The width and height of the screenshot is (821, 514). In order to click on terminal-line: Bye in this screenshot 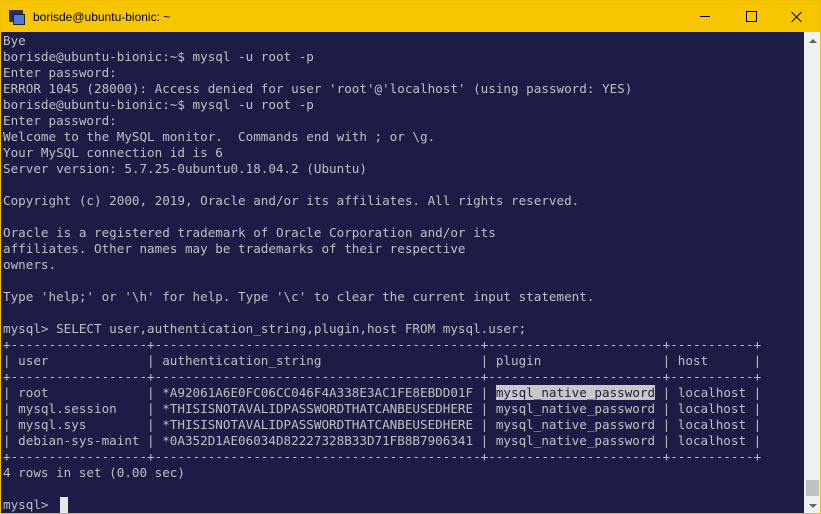, I will do `click(14, 40)`.